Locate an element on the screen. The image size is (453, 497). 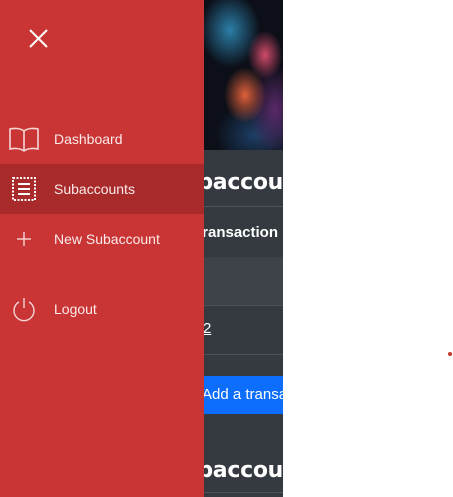
nav-label-logout: Logout is located at coordinates (75, 309).